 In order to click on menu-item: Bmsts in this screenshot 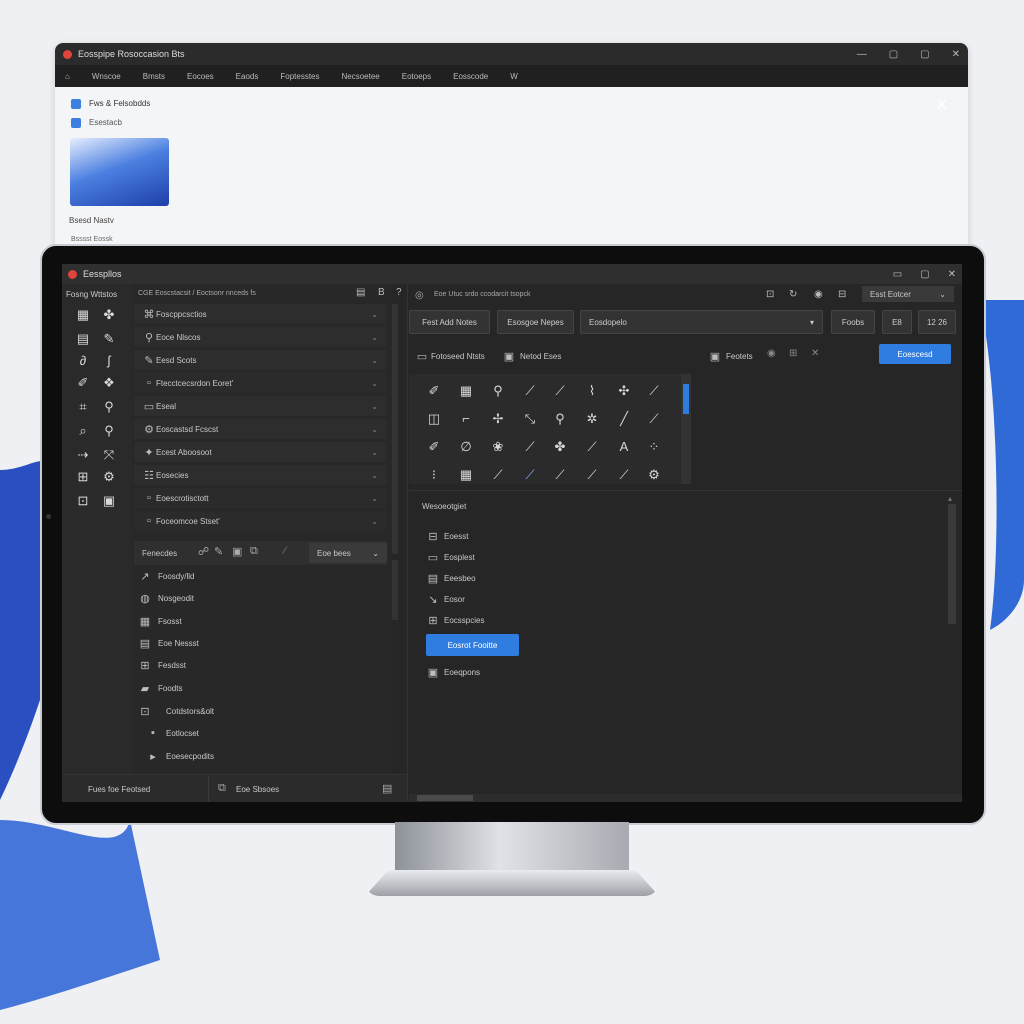, I will do `click(154, 76)`.